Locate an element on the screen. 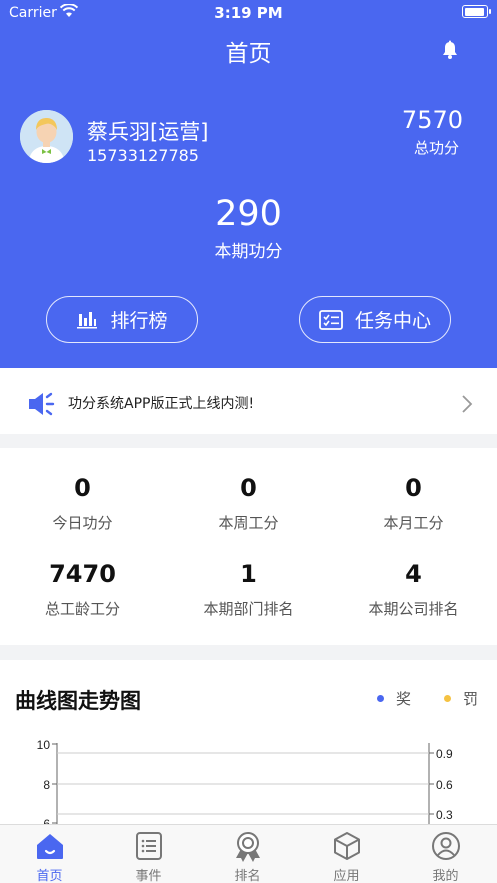  y-left-tick-label: 8 is located at coordinates (46, 785).